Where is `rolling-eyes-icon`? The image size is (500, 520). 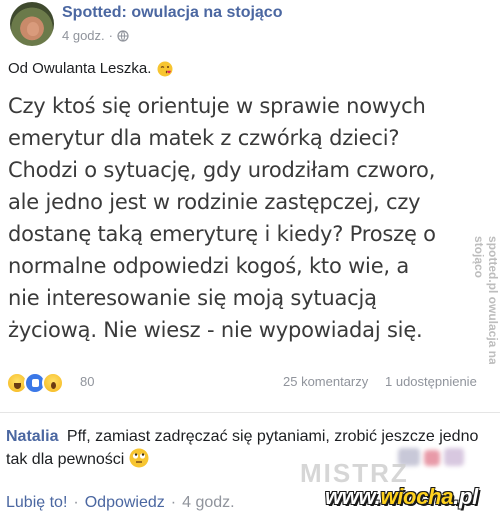
rolling-eyes-icon is located at coordinates (139, 458).